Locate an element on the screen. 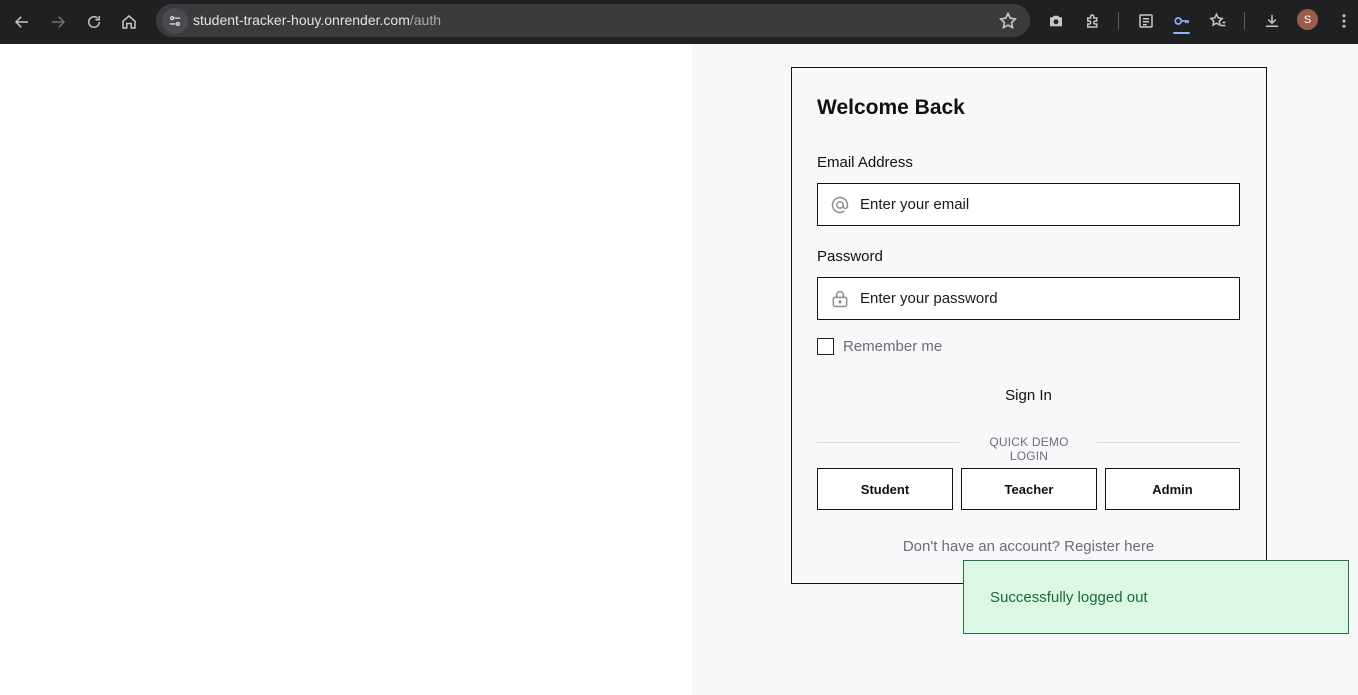 The height and width of the screenshot is (695, 1358). home-button is located at coordinates (129, 22).